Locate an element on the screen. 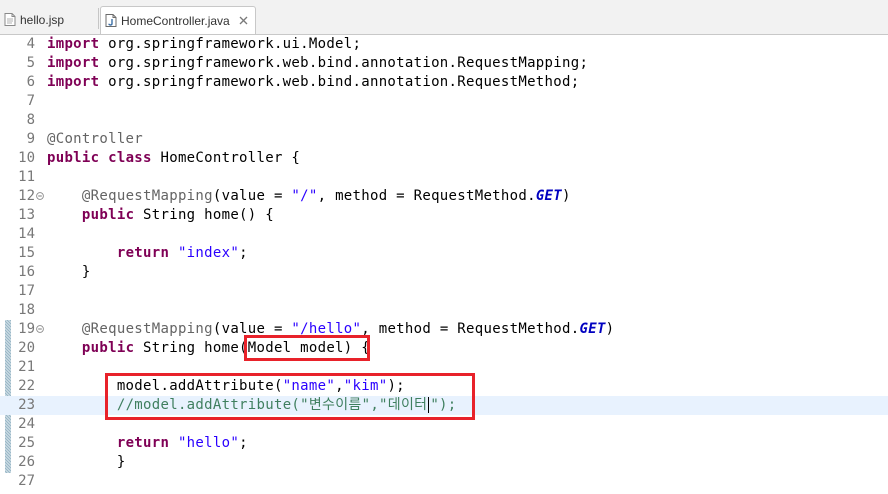 This screenshot has height=494, width=888. line-number: 23 is located at coordinates (26, 405).